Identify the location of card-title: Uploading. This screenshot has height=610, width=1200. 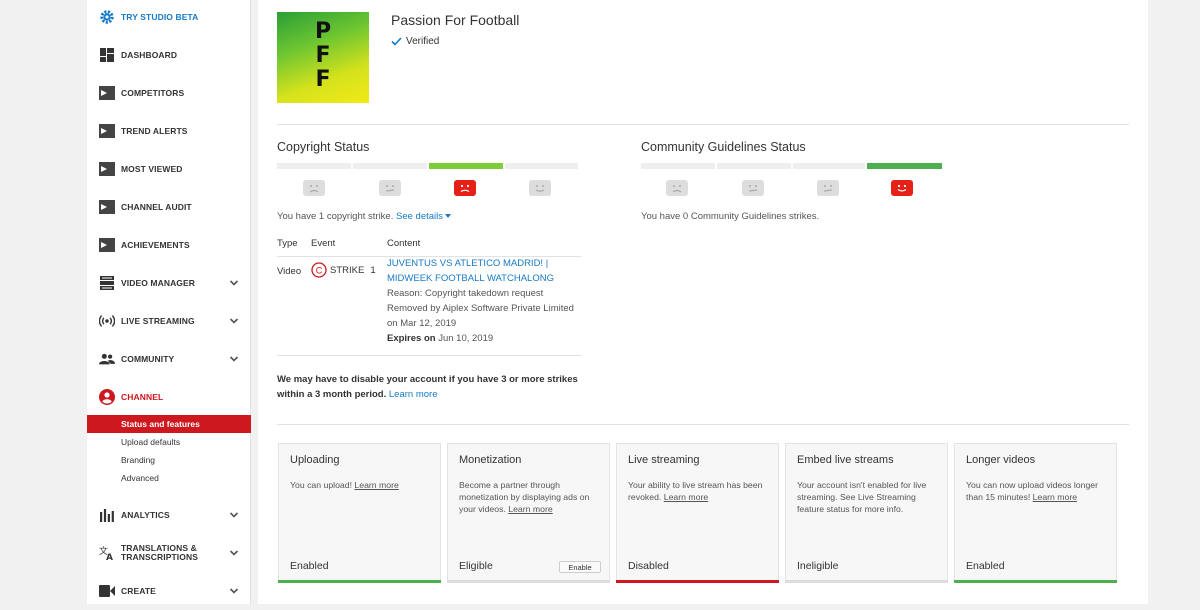
(315, 460).